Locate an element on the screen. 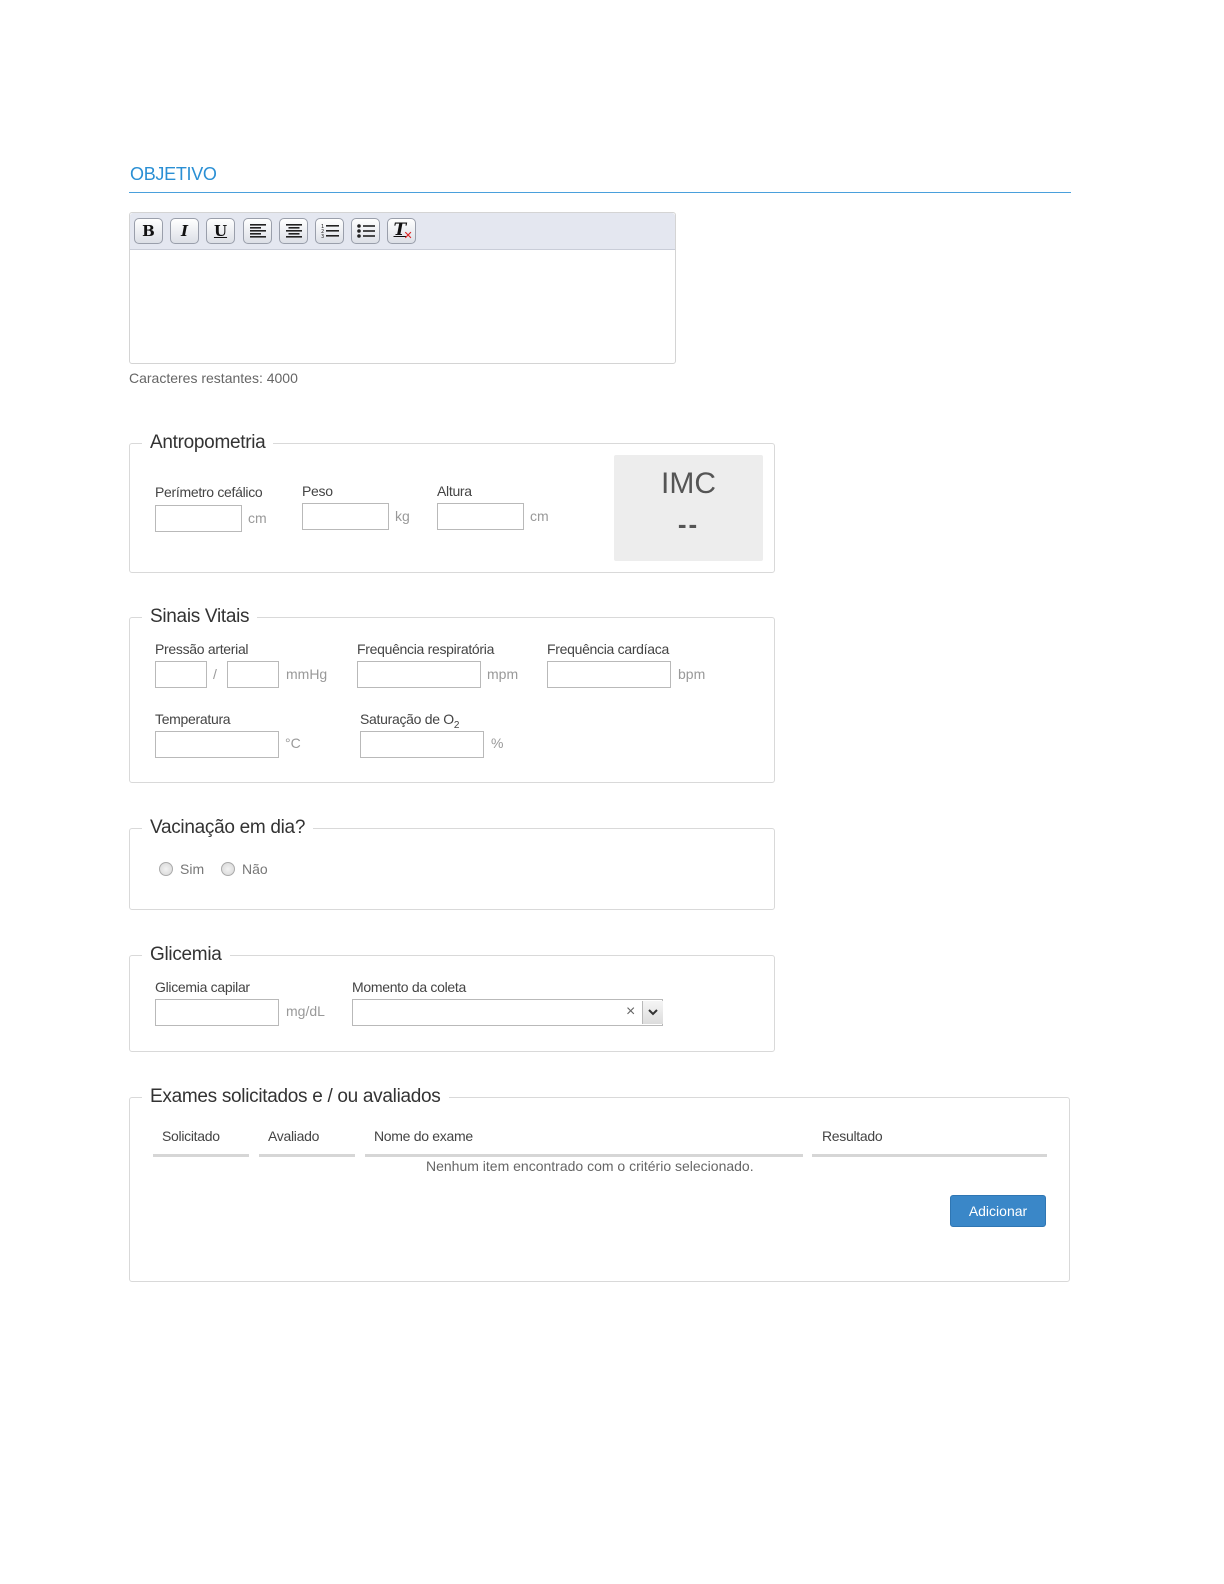 This screenshot has width=1224, height=1584. ordered-list-icon: 1 2 3 is located at coordinates (330, 231).